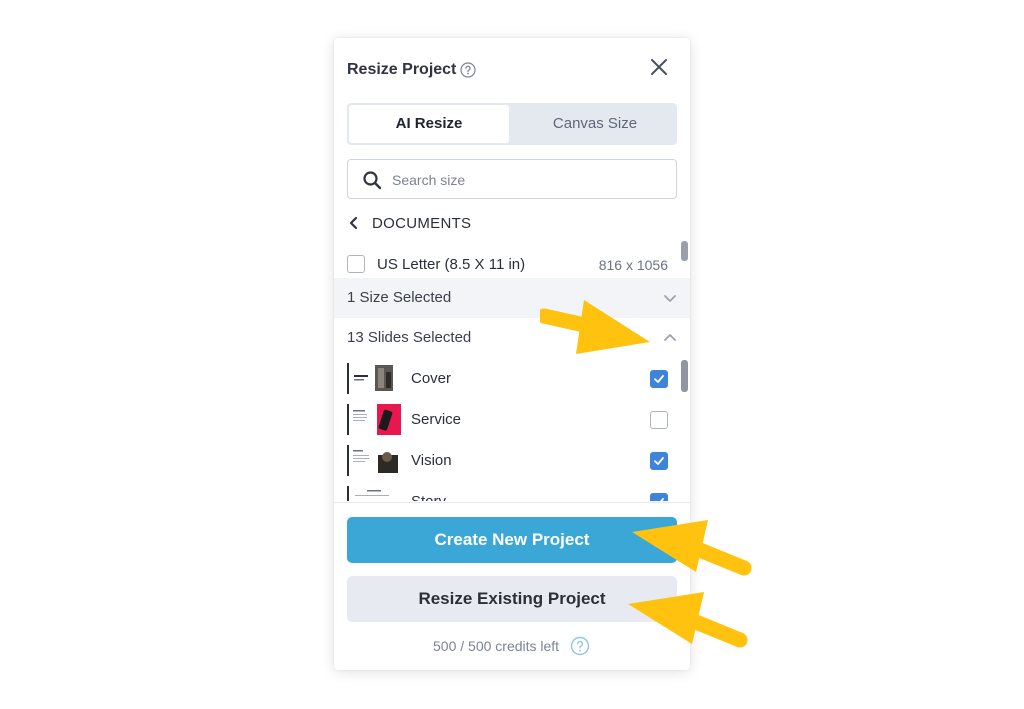 The width and height of the screenshot is (1024, 709). What do you see at coordinates (431, 378) in the screenshot?
I see `slide-name: Cover` at bounding box center [431, 378].